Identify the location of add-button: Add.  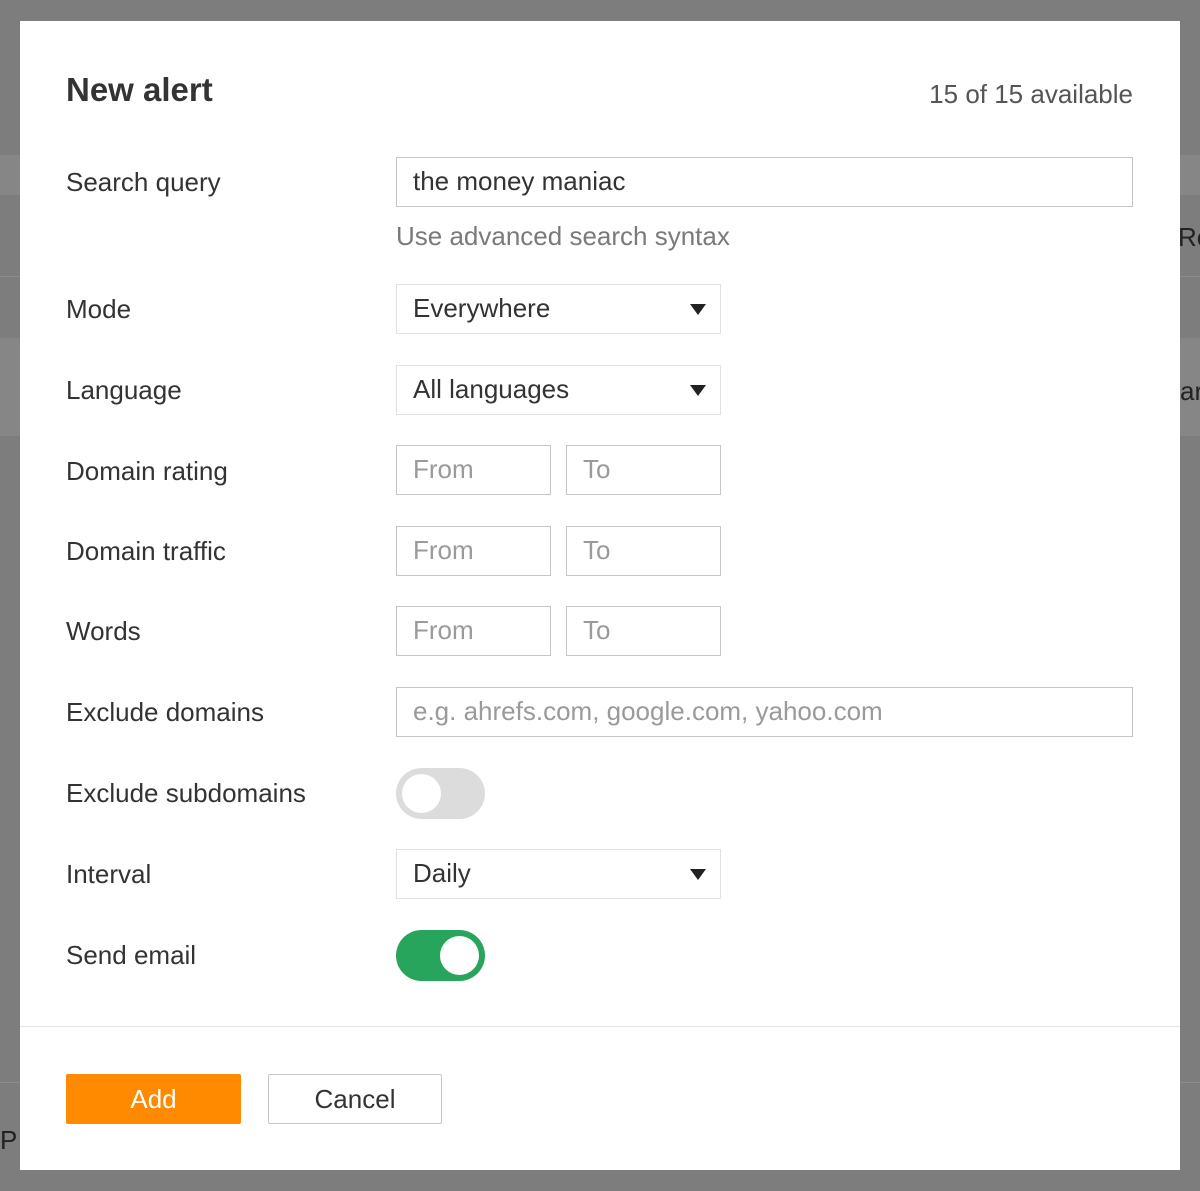
(153, 1099).